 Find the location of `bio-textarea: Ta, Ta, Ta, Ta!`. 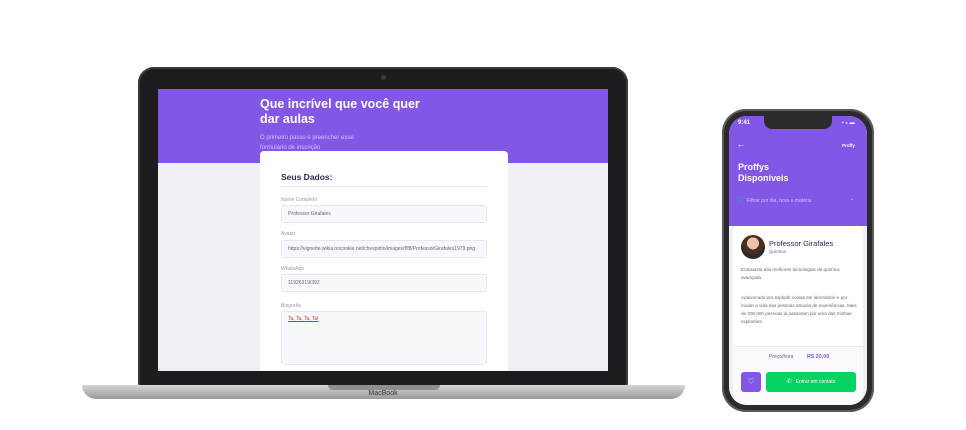

bio-textarea: Ta, Ta, Ta, Ta! is located at coordinates (384, 338).